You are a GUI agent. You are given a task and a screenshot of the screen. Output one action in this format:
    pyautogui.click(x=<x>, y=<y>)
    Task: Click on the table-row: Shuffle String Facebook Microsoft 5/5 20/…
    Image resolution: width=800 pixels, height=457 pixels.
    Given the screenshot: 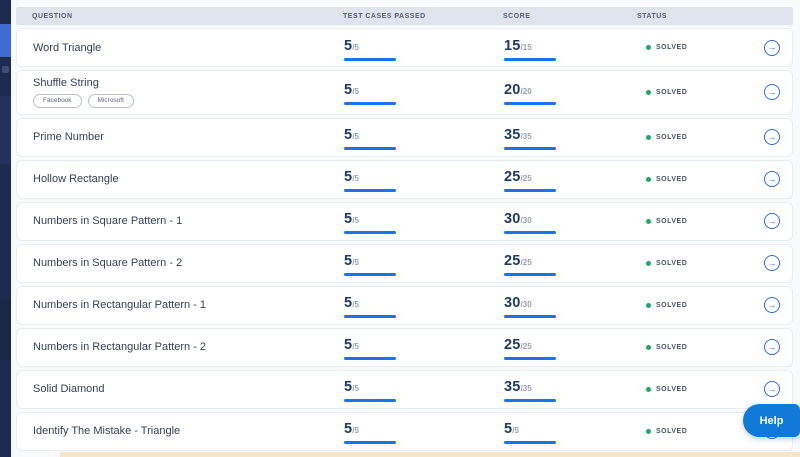 What is the action you would take?
    pyautogui.click(x=404, y=92)
    